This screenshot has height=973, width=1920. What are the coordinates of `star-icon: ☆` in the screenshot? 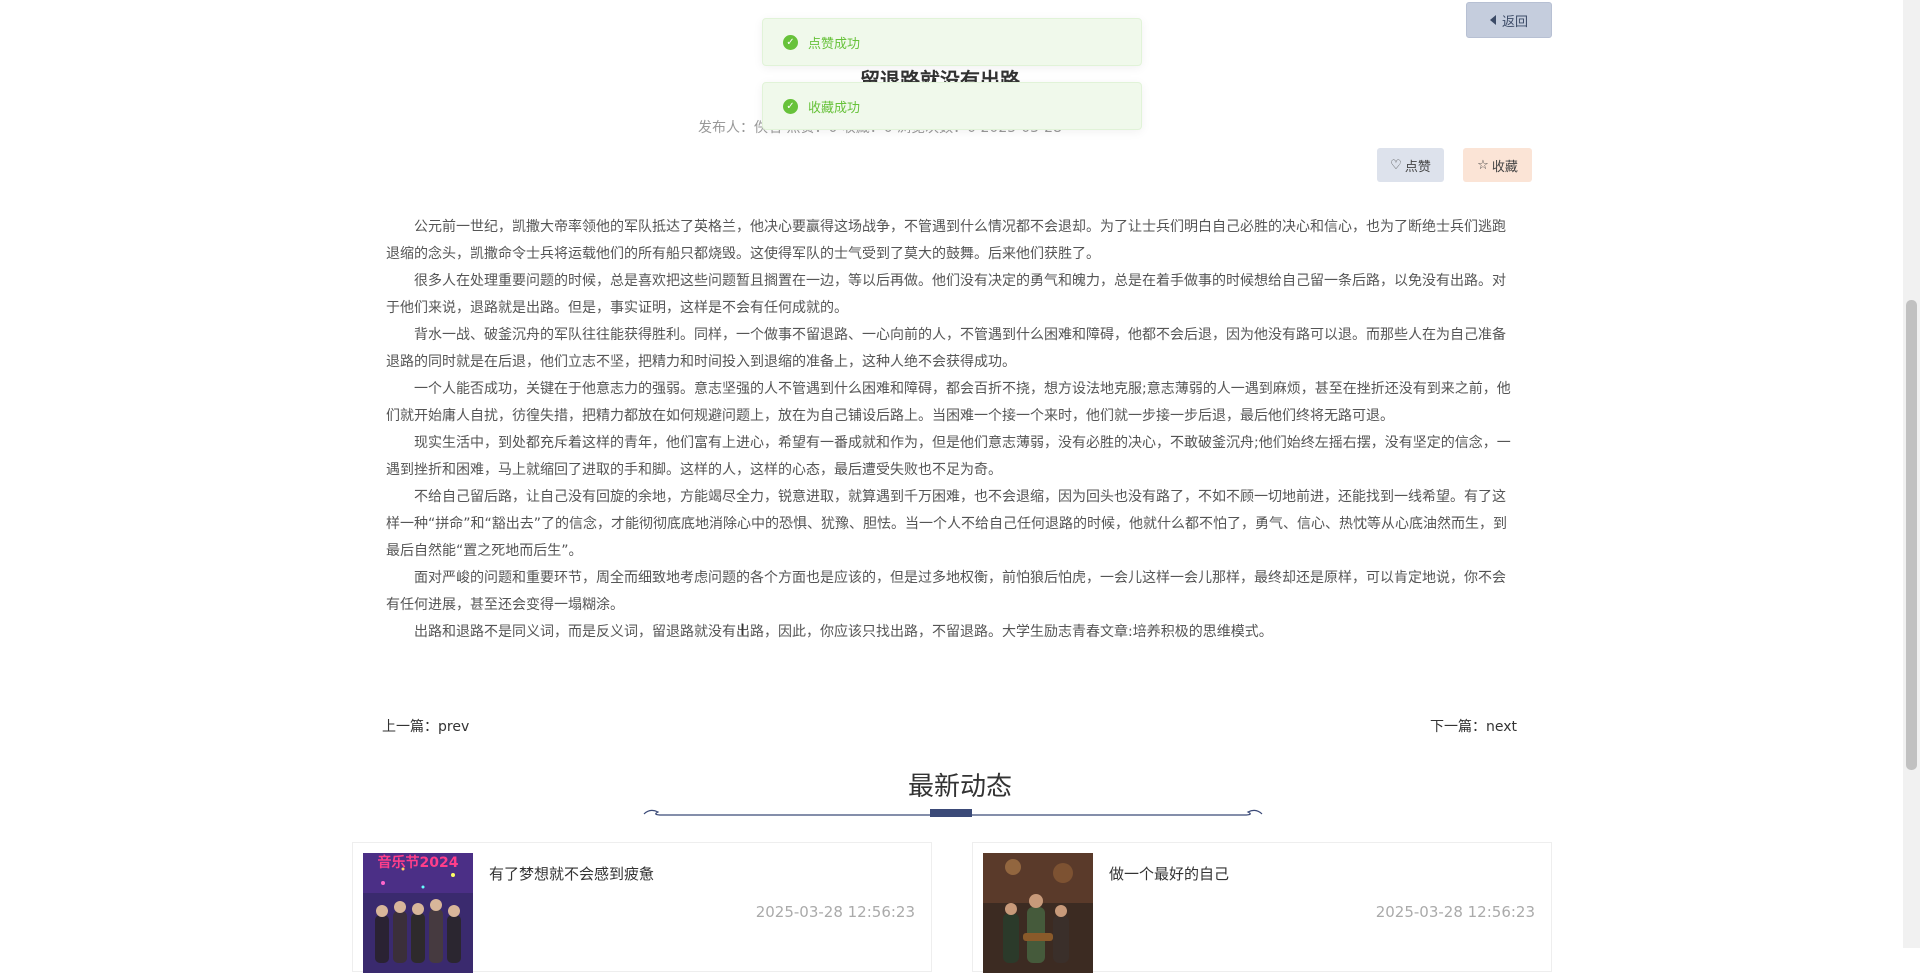 It's located at (1483, 165).